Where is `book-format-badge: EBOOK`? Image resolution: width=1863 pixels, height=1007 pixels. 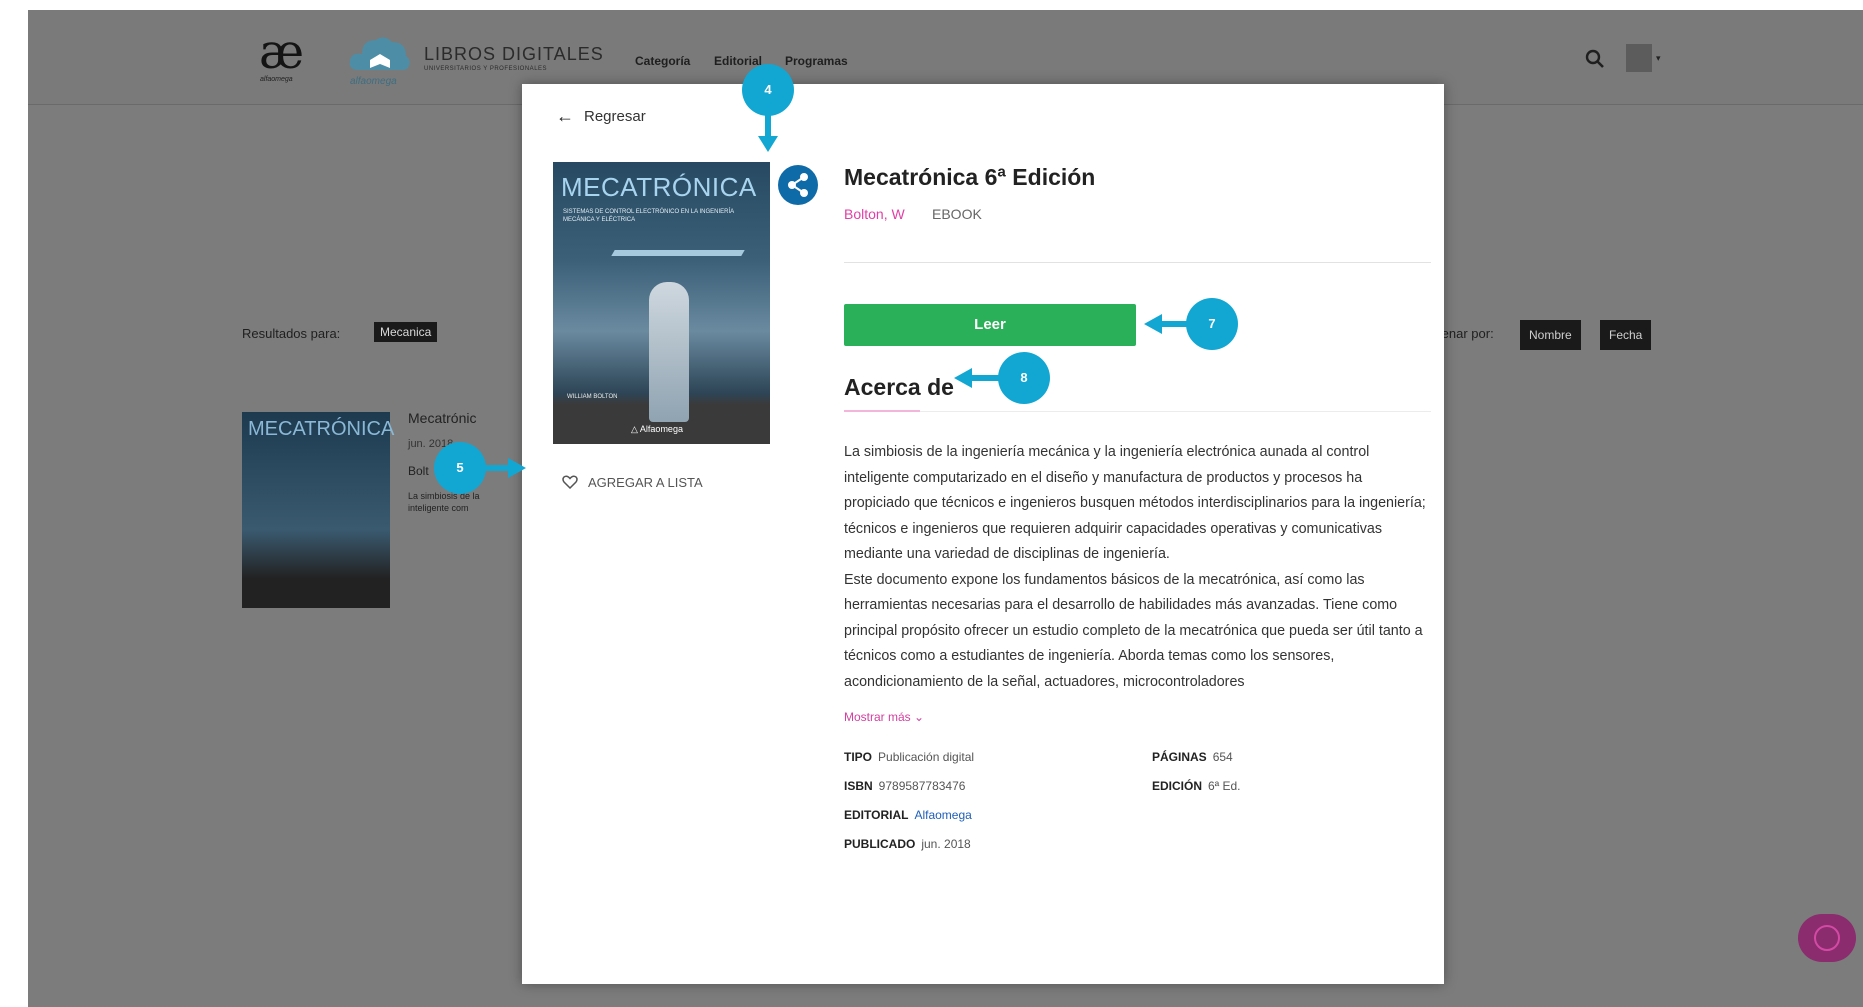 book-format-badge: EBOOK is located at coordinates (957, 214).